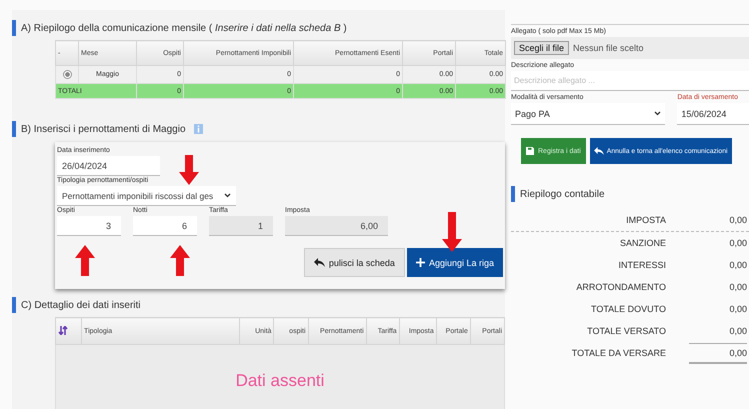 The image size is (749, 409). I want to click on summary-label: IMPOSTA, so click(646, 220).